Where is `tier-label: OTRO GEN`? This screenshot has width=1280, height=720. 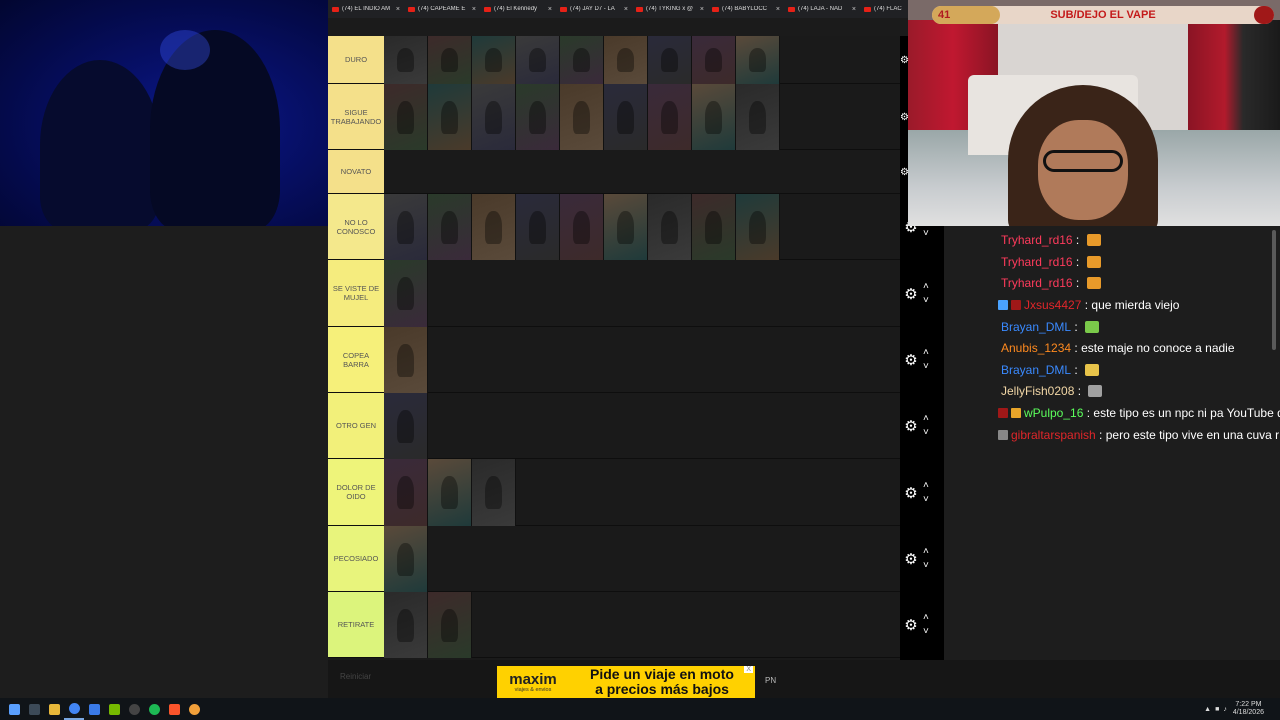 tier-label: OTRO GEN is located at coordinates (356, 425).